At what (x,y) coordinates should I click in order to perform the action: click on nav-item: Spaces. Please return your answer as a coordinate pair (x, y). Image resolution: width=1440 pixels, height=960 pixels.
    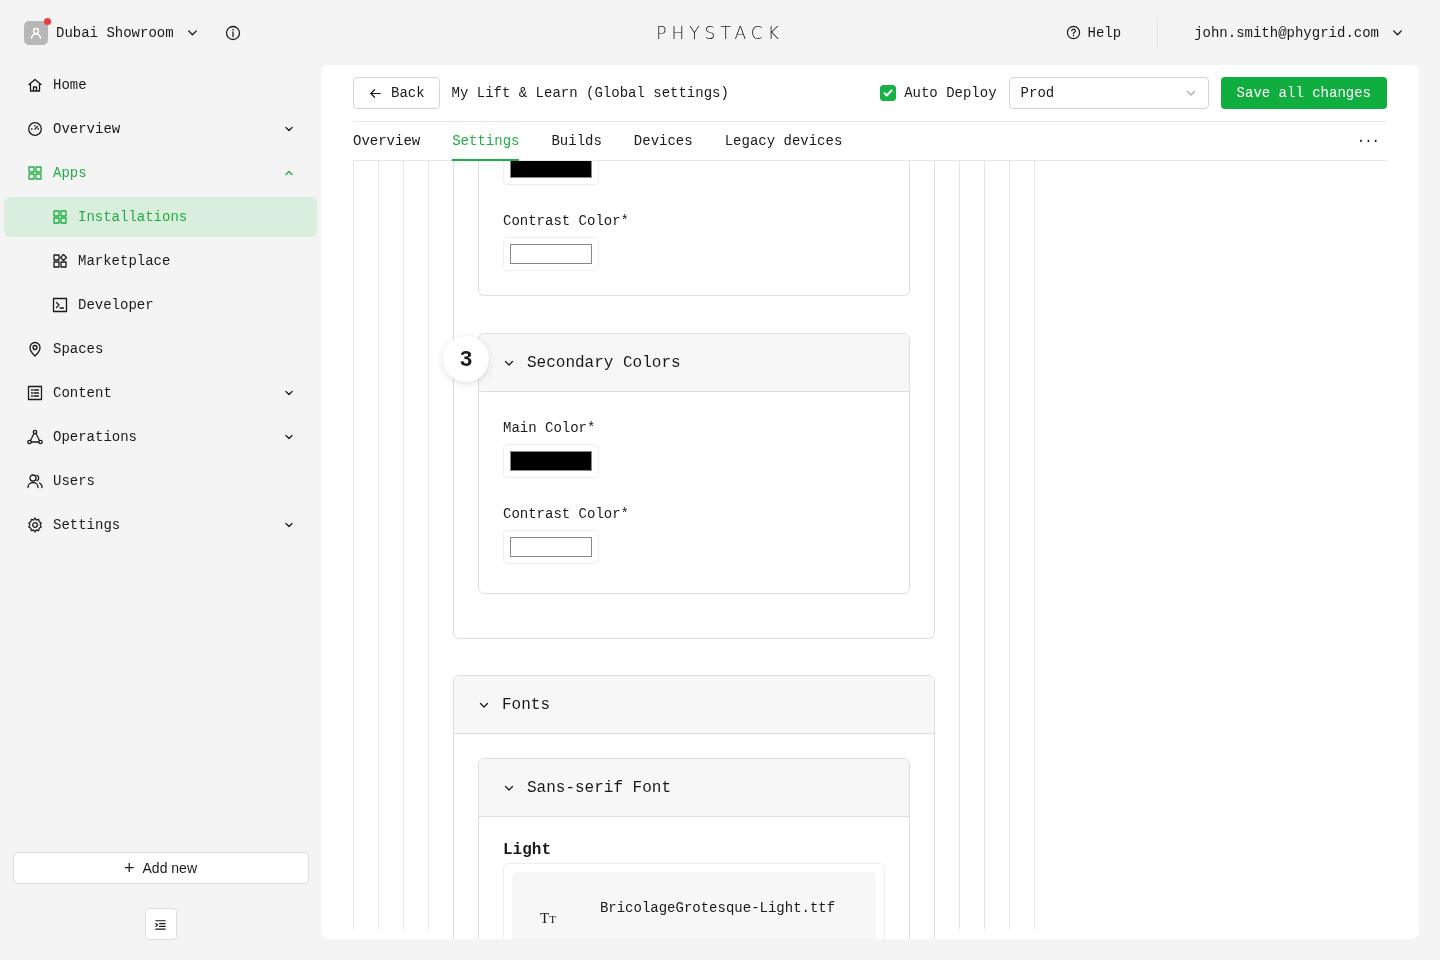
    Looking at the image, I should click on (160, 349).